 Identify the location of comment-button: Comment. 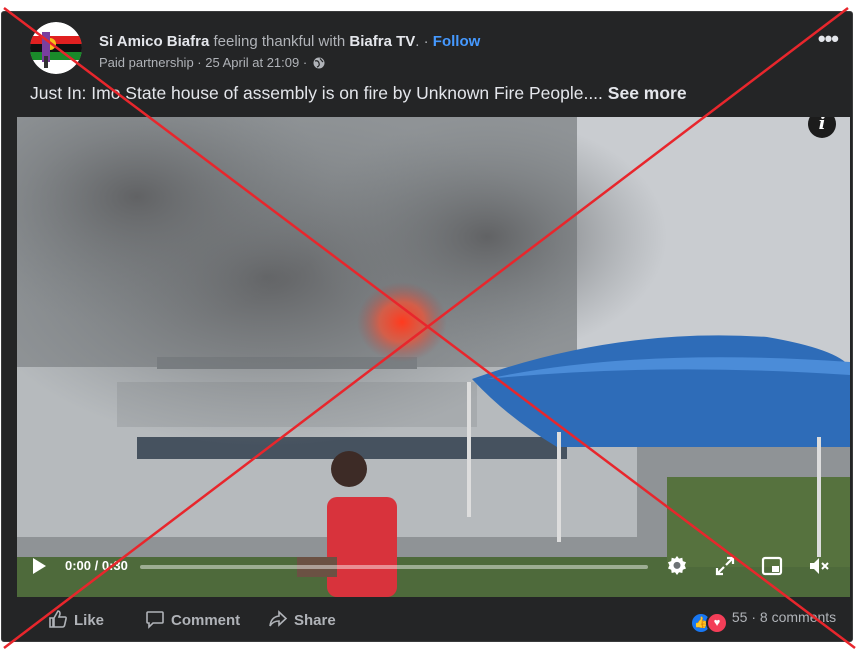
(192, 619).